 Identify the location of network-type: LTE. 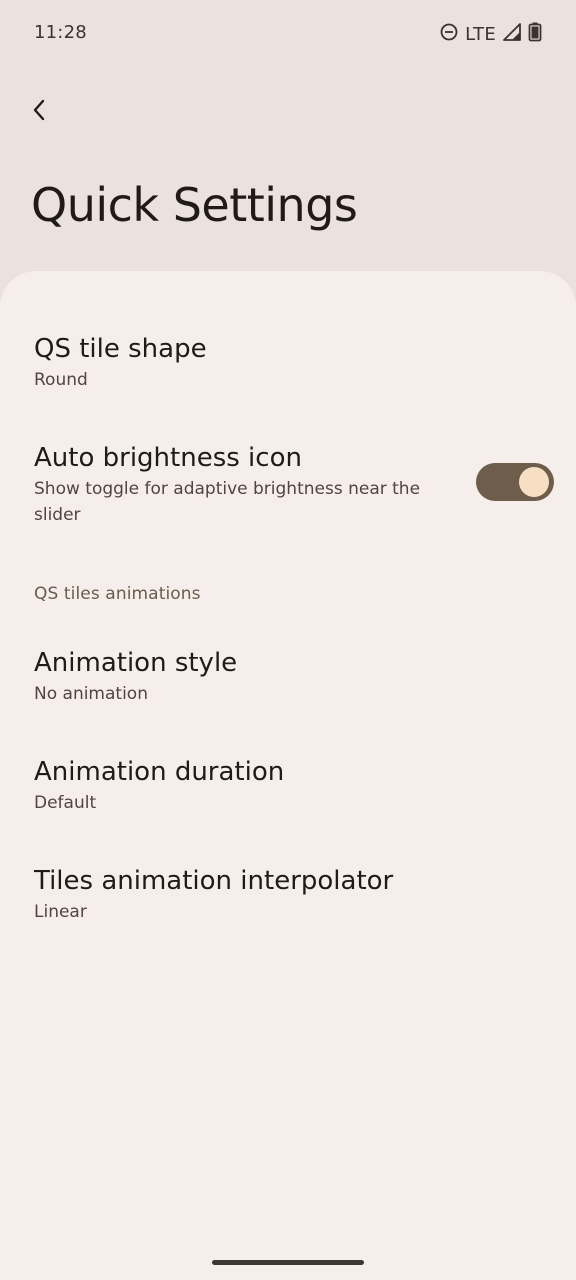
(480, 34).